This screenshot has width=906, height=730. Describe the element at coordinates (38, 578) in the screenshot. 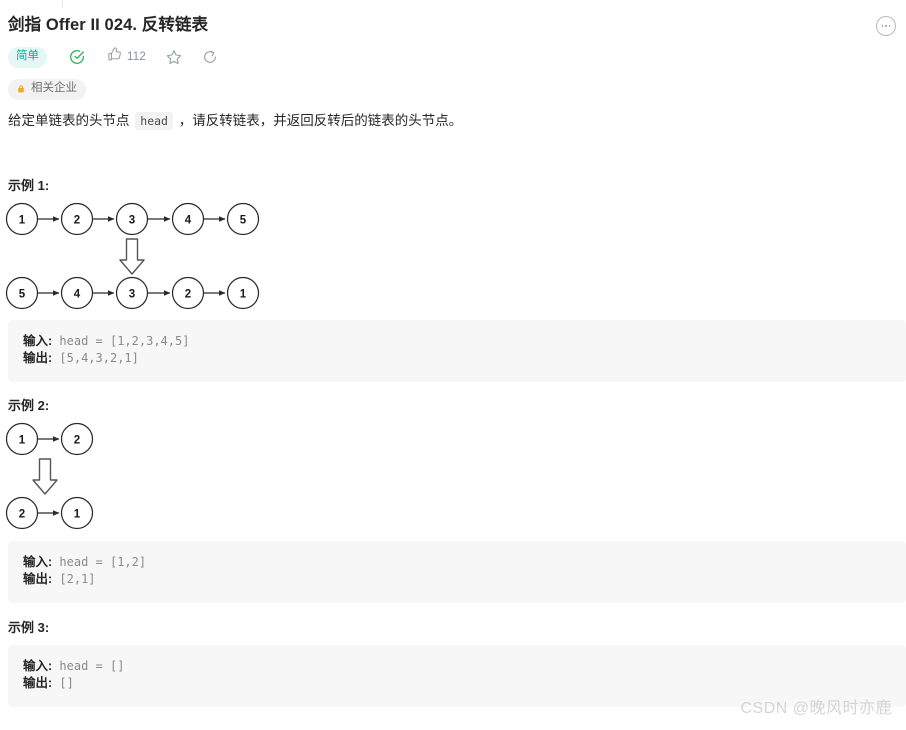

I see `example-2-output-label: 输出:` at that location.